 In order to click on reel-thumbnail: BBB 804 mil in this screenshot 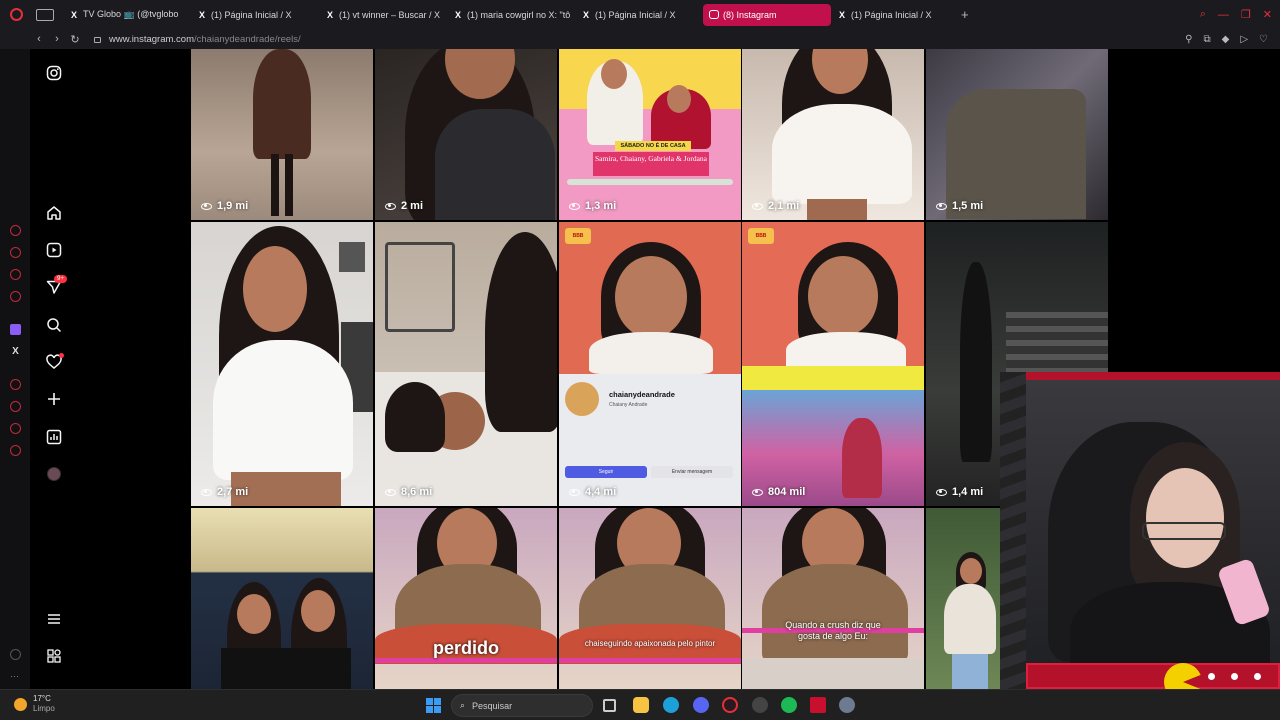, I will do `click(833, 364)`.